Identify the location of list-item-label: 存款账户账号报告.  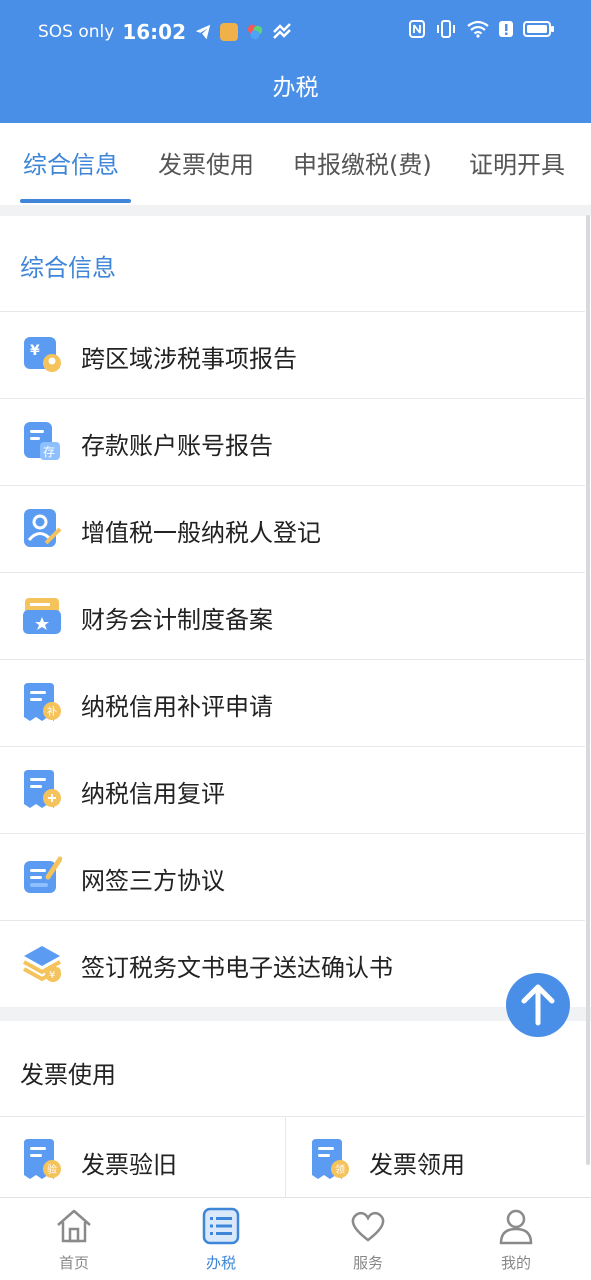
(177, 446).